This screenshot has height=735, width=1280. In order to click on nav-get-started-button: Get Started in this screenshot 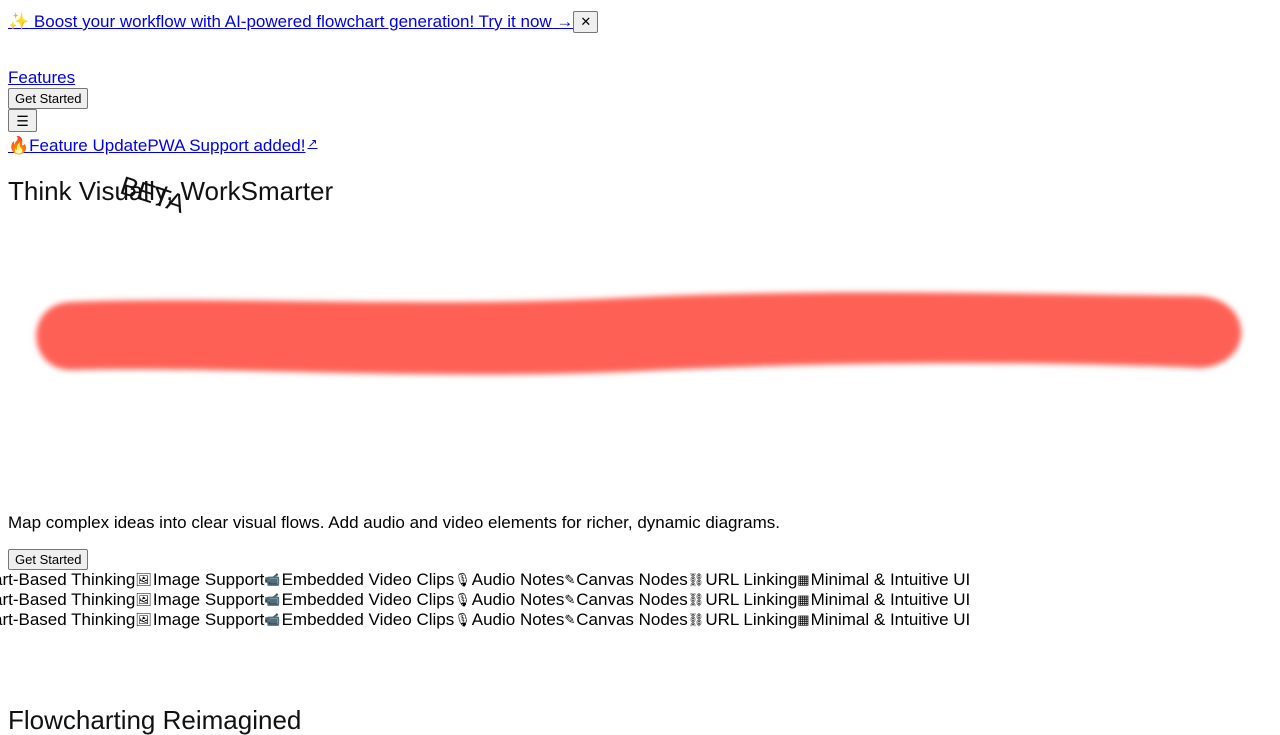, I will do `click(48, 98)`.